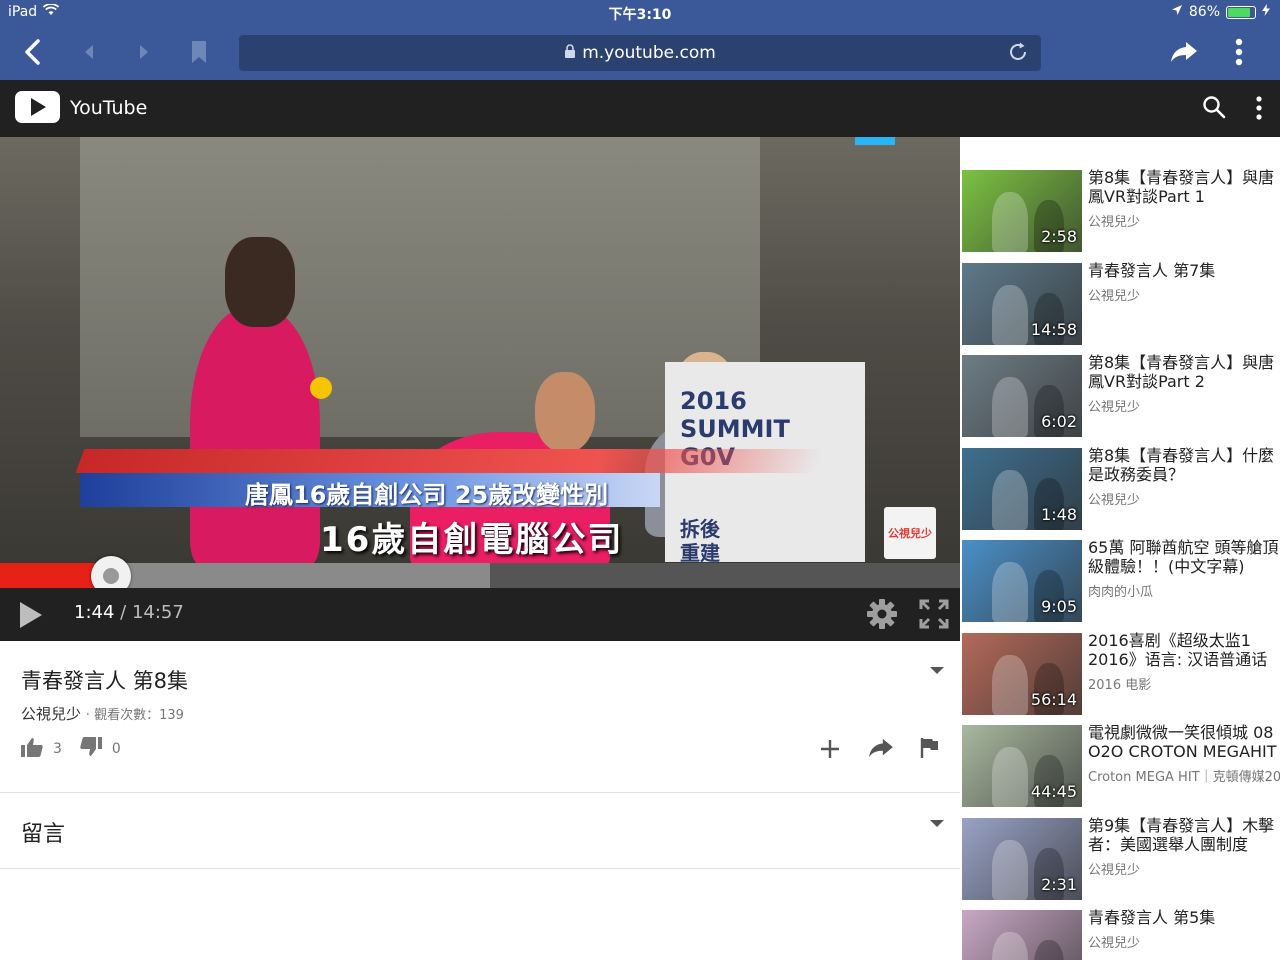  Describe the element at coordinates (1018, 54) in the screenshot. I see `reload-icon` at that location.